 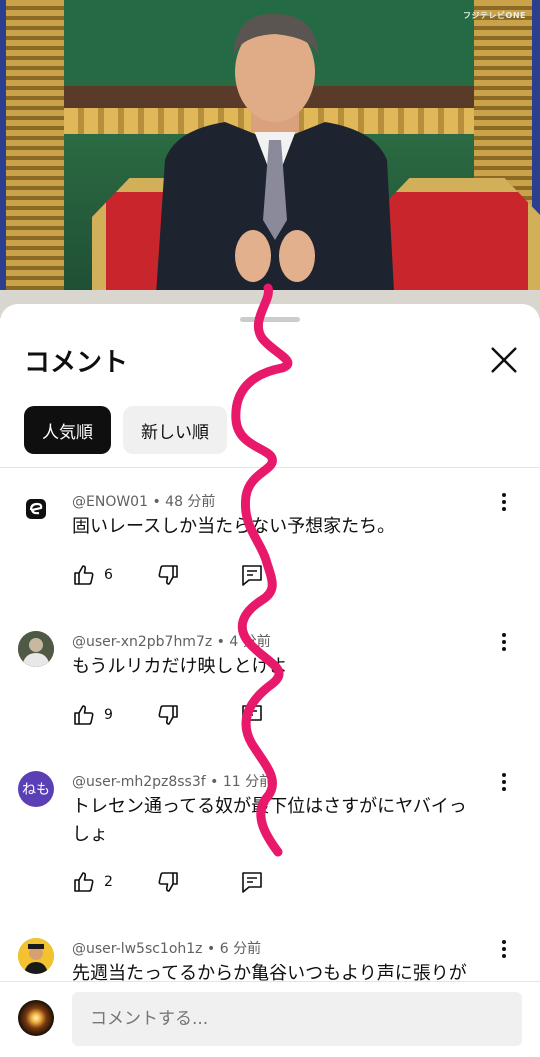 I want to click on comment-meta: @user-mh2pz8ss3f • 11 分前, so click(x=173, y=782).